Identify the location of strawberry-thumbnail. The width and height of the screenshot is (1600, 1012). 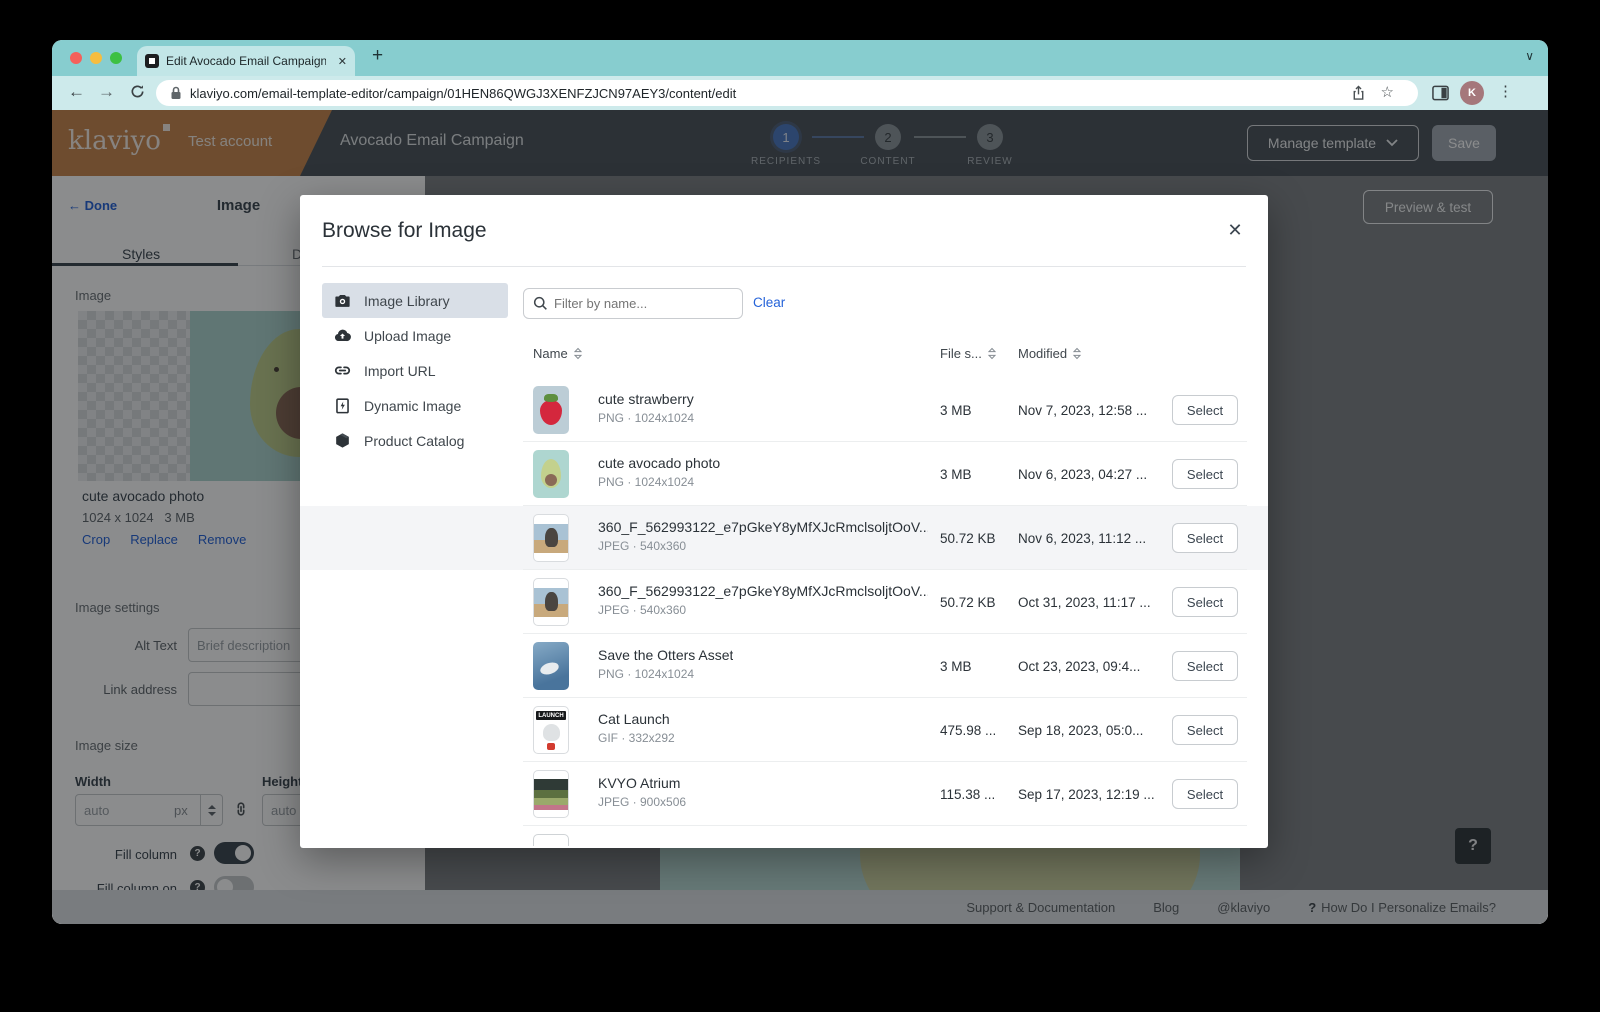
(551, 410).